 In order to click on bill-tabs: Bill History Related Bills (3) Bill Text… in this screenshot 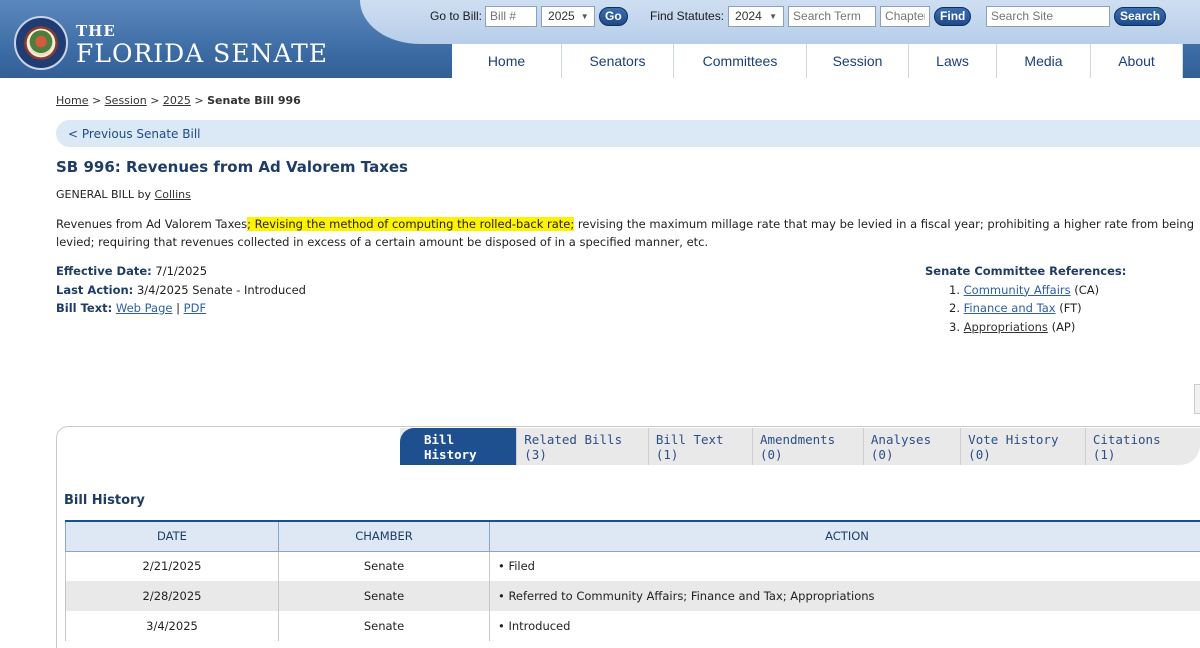, I will do `click(800, 446)`.